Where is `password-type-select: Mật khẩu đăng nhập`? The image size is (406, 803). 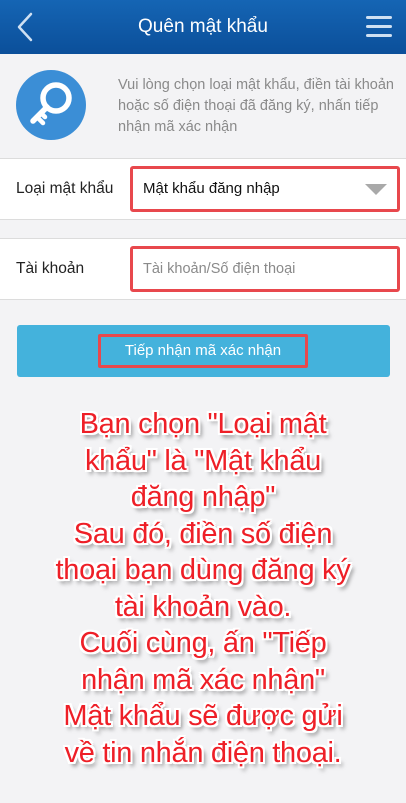 password-type-select: Mật khẩu đăng nhập is located at coordinates (265, 189).